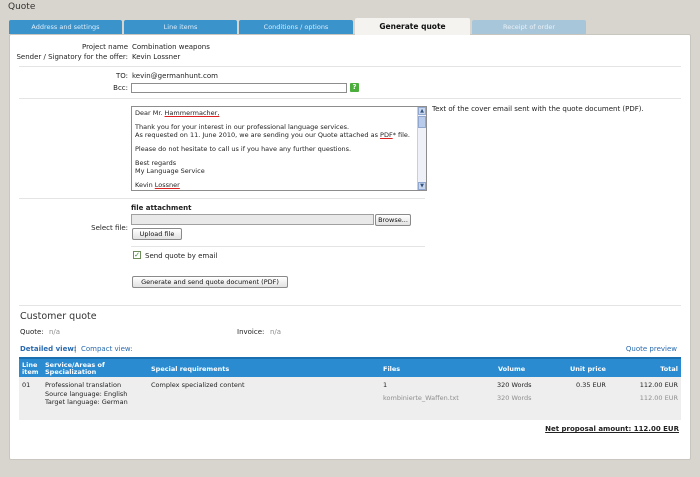 This screenshot has height=477, width=700. I want to click on sender-value: Kevin Lossner, so click(156, 57).